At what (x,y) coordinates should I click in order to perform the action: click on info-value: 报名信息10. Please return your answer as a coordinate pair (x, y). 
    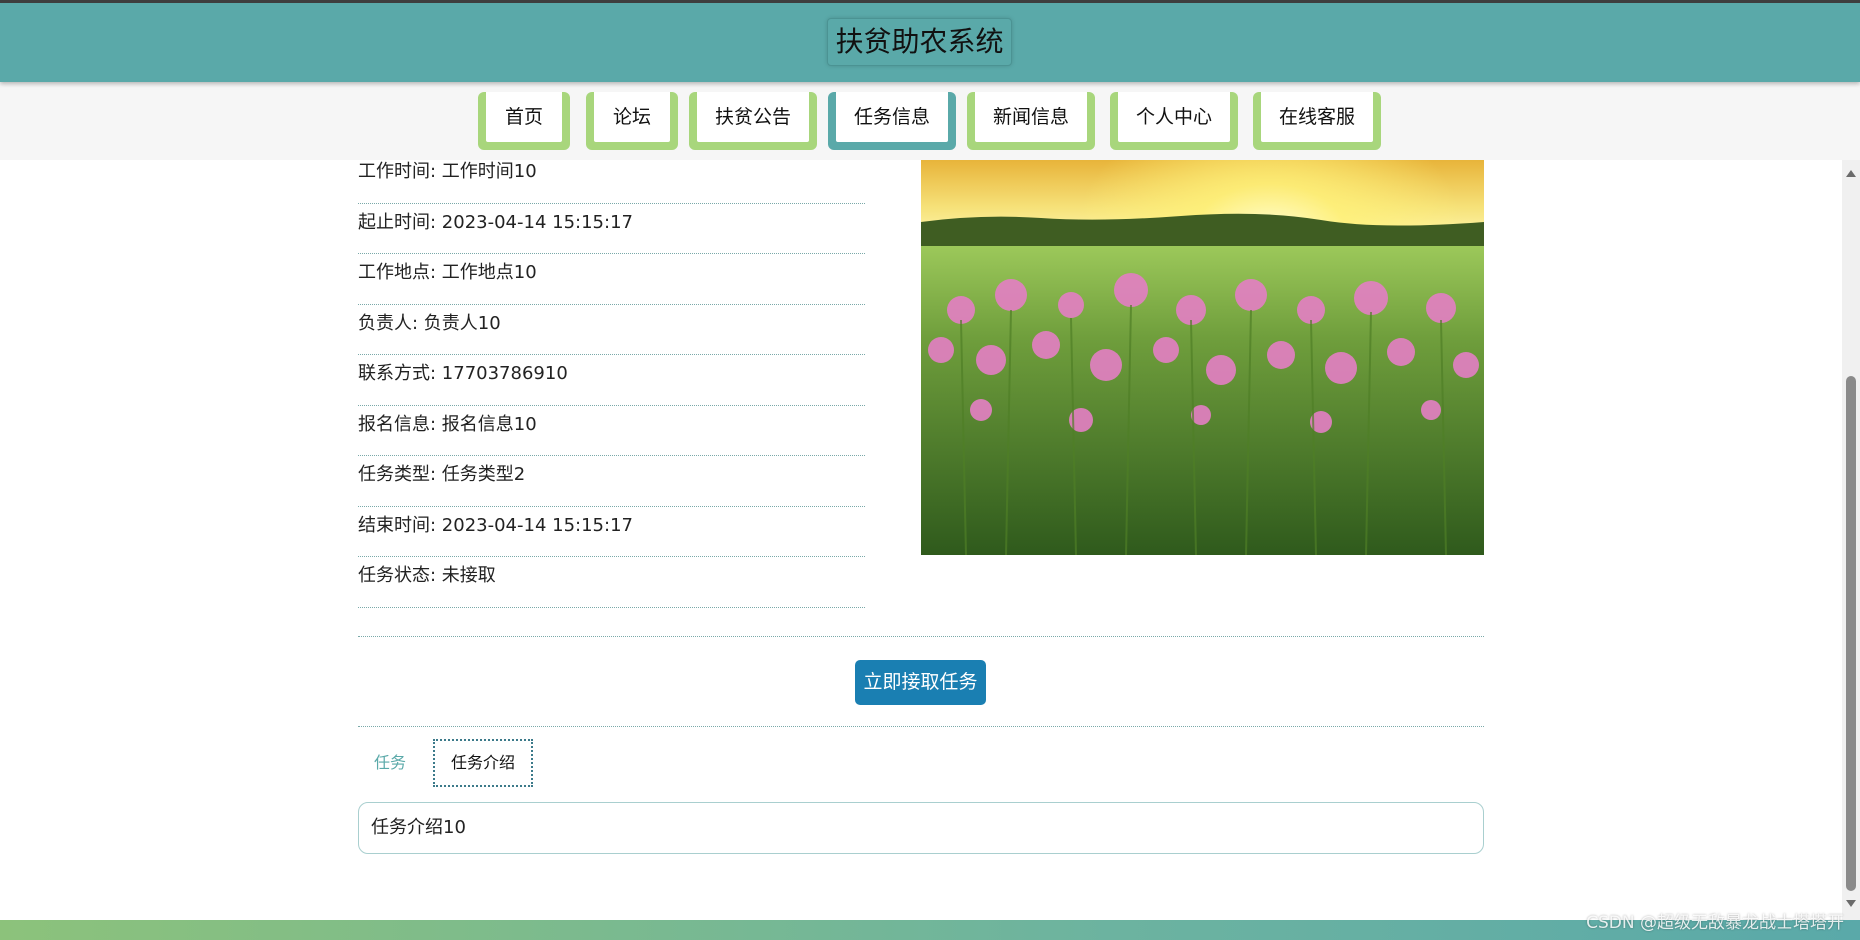
    Looking at the image, I should click on (489, 424).